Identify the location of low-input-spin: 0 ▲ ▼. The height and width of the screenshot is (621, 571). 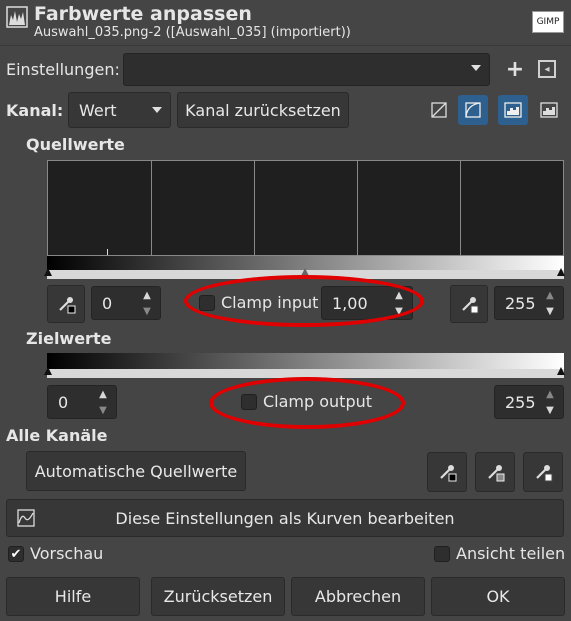
(126, 303).